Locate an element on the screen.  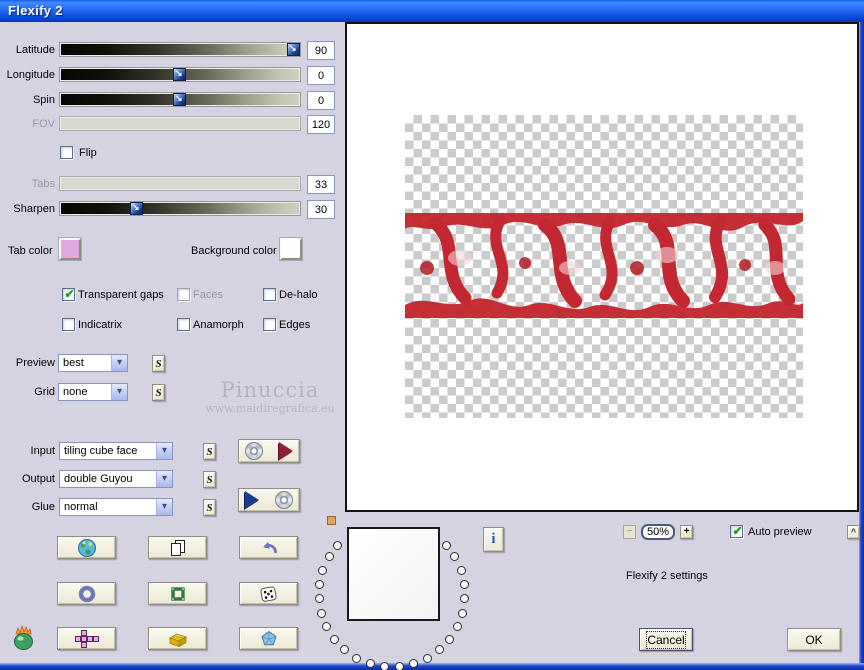
latitude-value-input is located at coordinates (321, 50).